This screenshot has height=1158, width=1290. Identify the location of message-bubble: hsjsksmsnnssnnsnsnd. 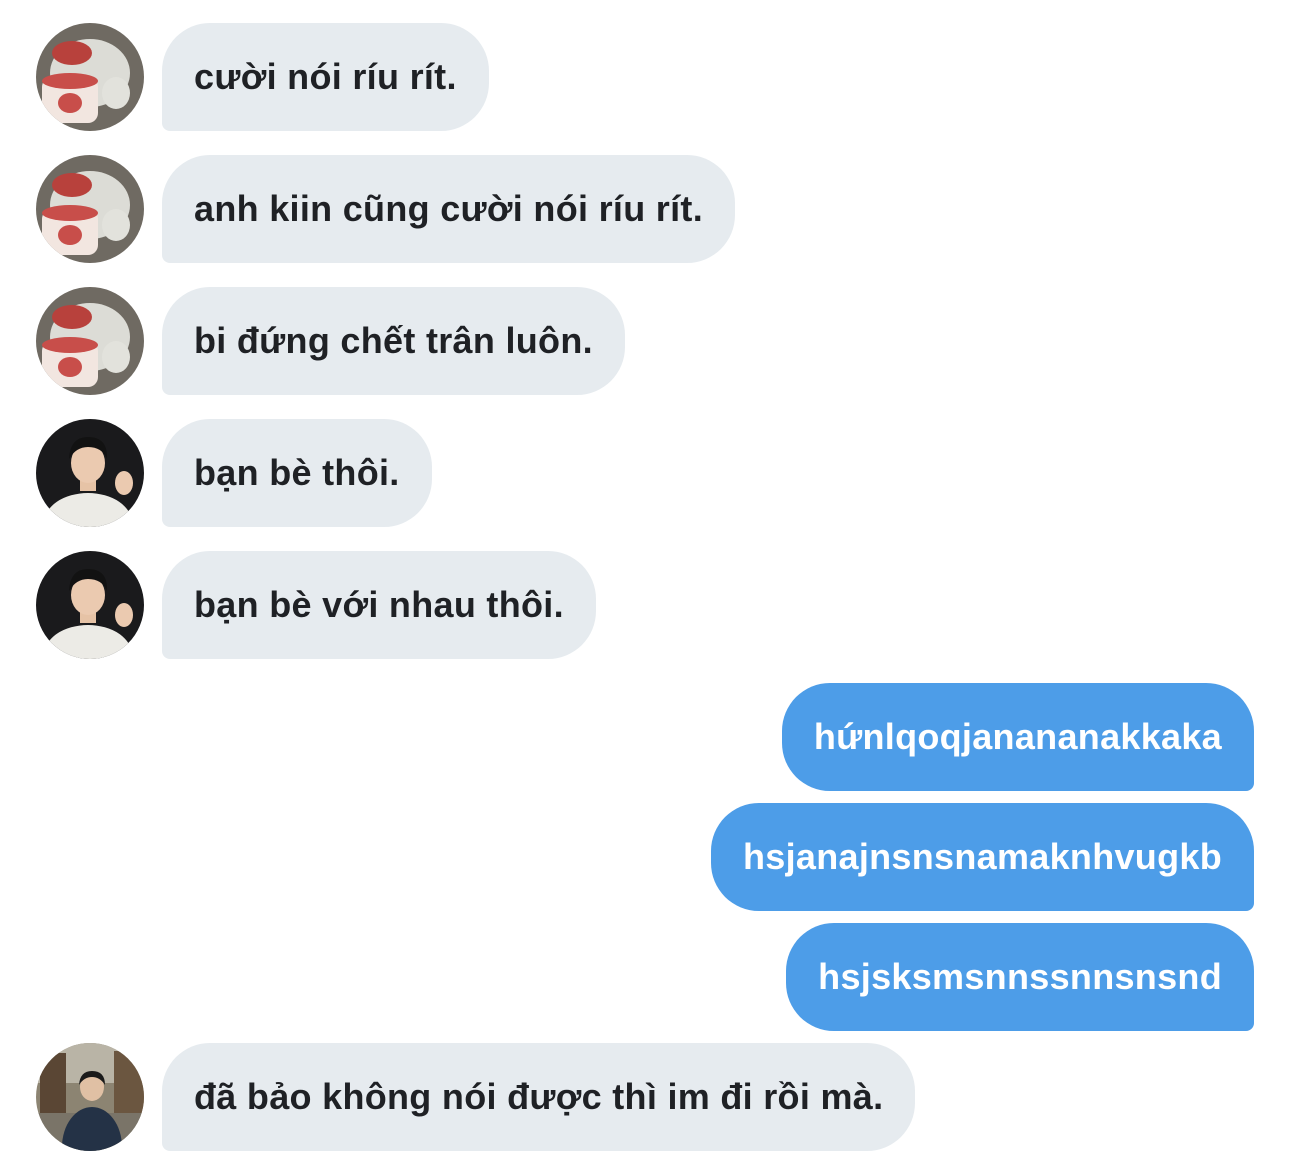
(1020, 977).